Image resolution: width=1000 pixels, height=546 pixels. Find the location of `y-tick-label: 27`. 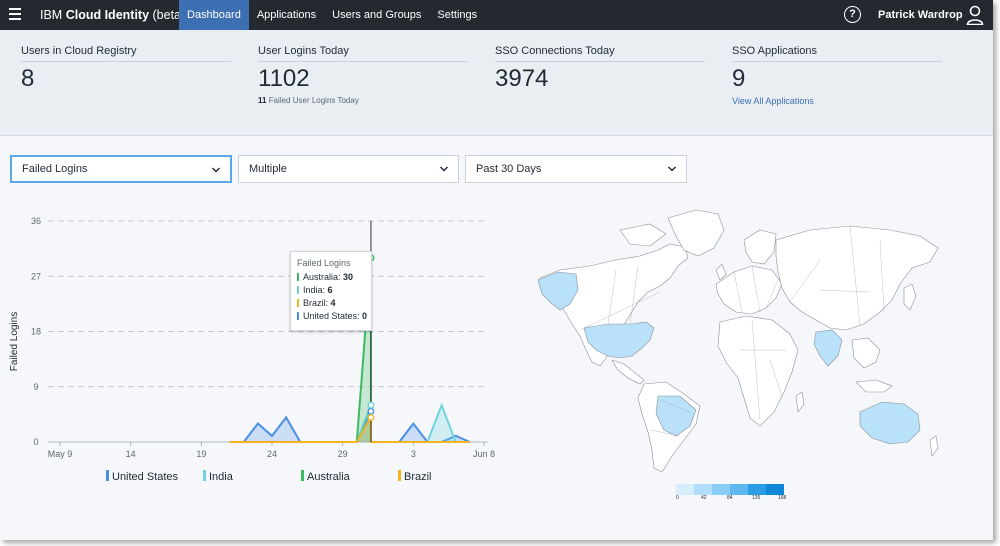

y-tick-label: 27 is located at coordinates (36, 276).